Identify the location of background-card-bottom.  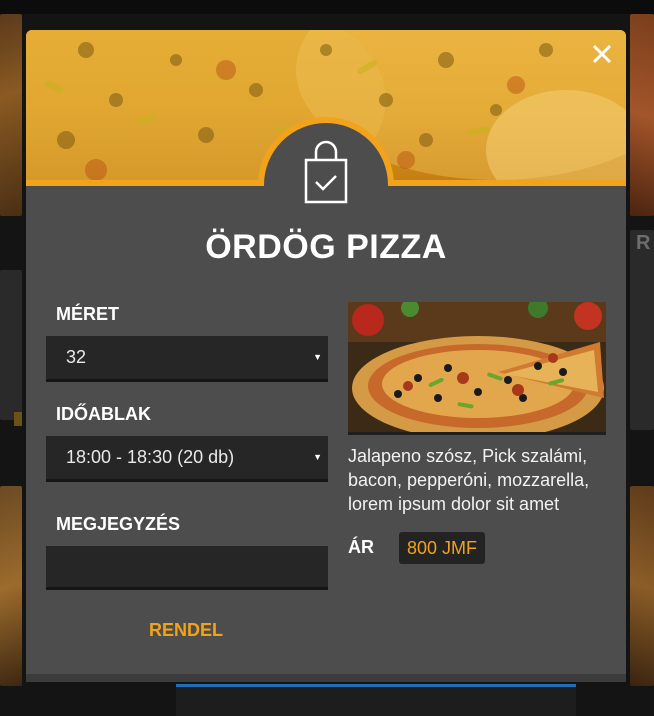
(376, 700).